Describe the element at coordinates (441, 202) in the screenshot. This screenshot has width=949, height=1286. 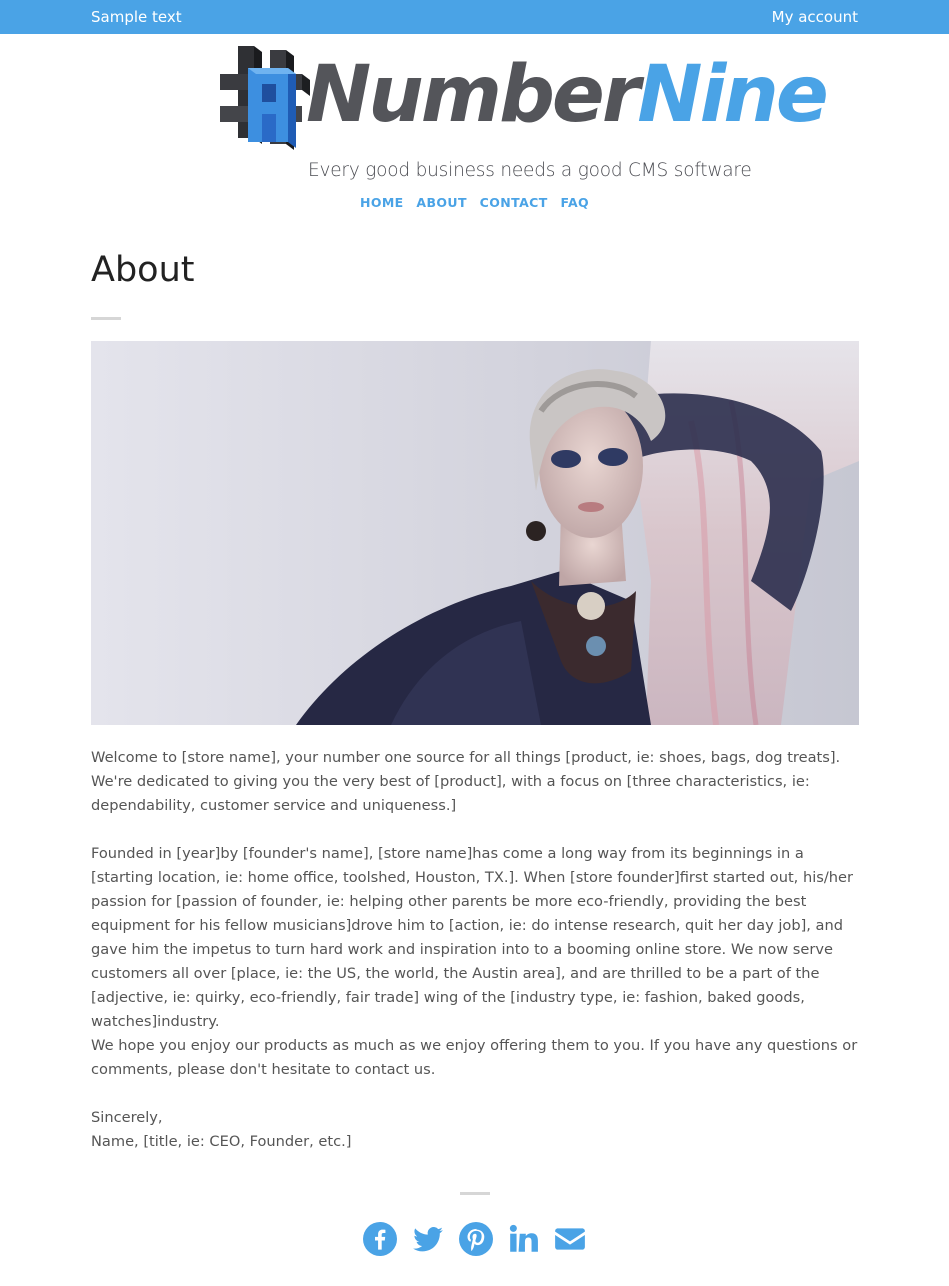
I see `nav-item-about: ABOUT` at that location.